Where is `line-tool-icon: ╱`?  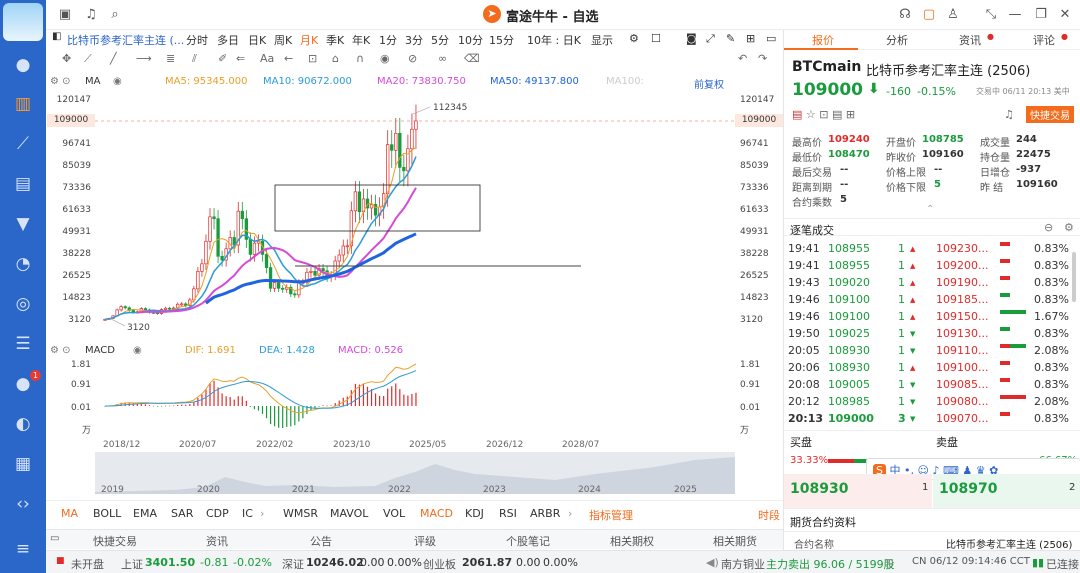
line-tool-icon: ╱ is located at coordinates (113, 58).